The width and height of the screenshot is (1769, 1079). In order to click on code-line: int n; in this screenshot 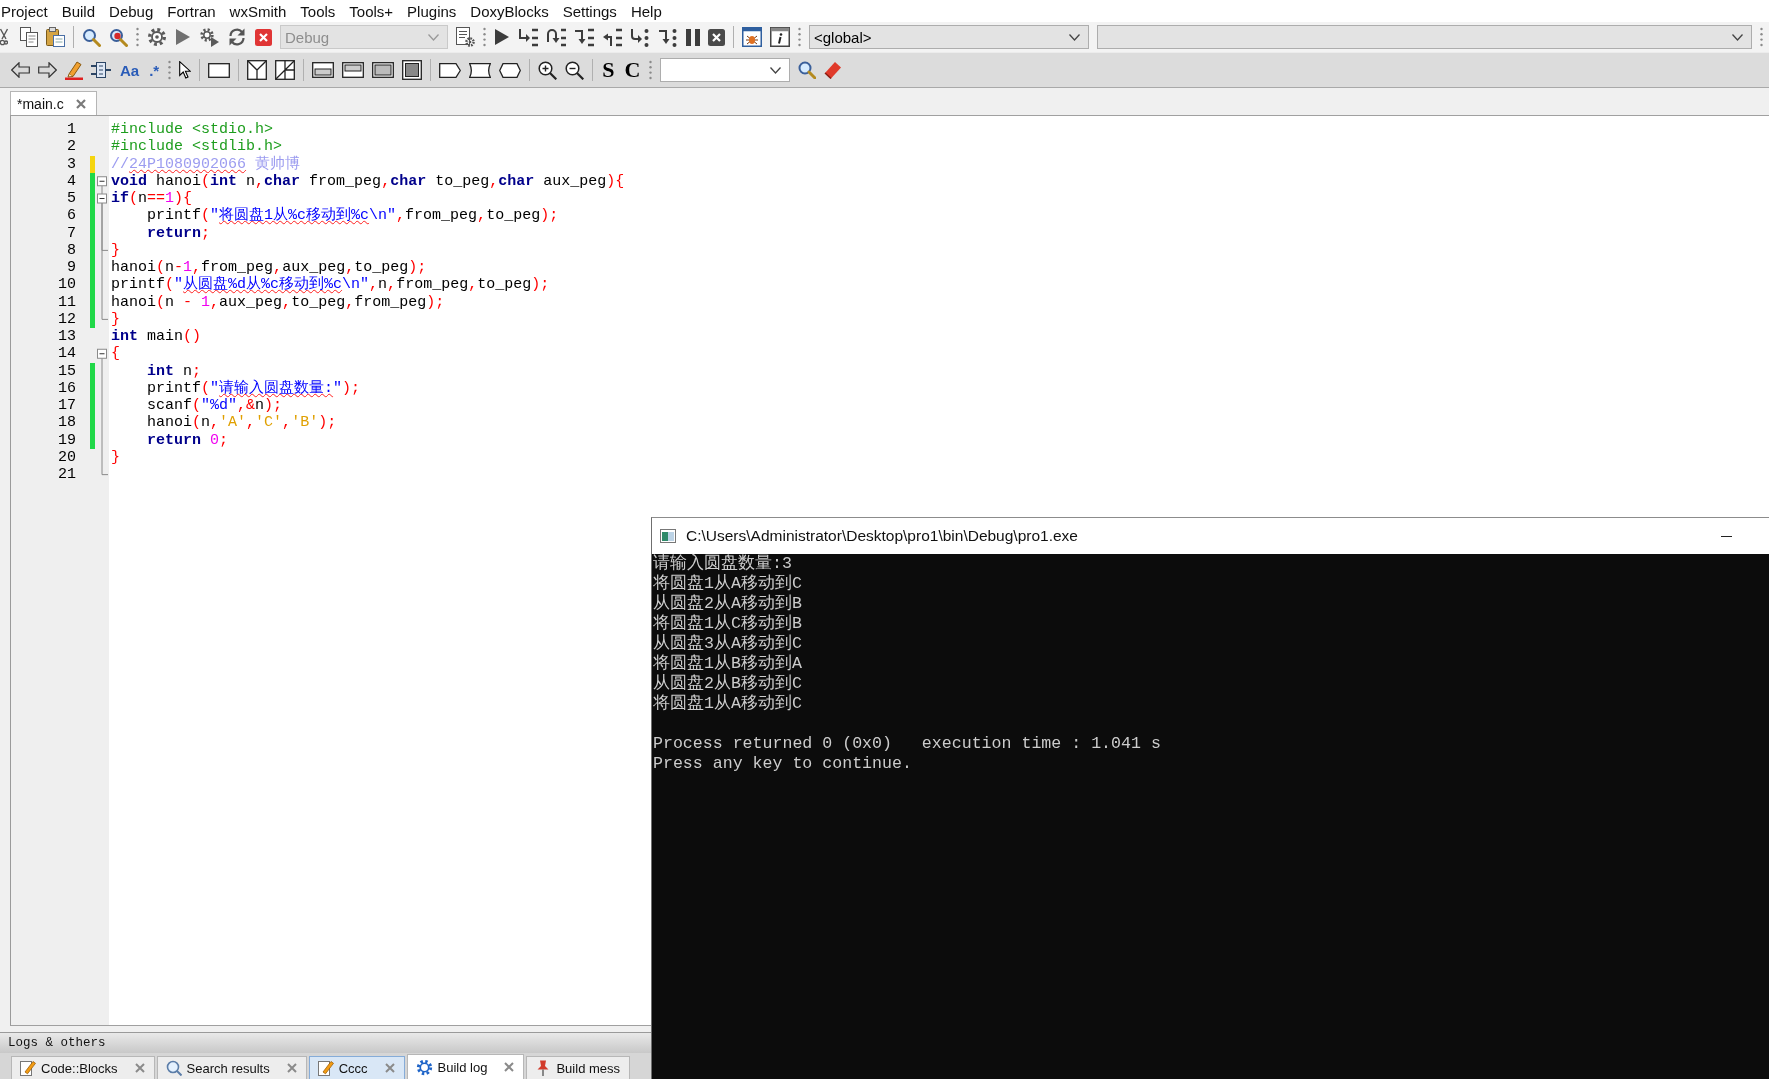, I will do `click(174, 371)`.